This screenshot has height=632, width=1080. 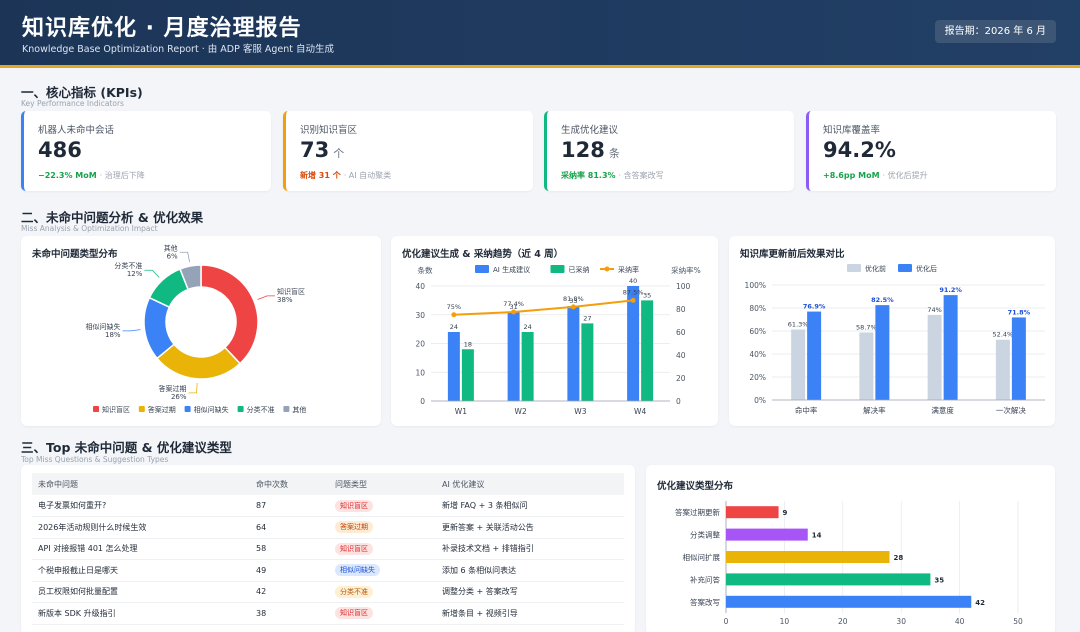 What do you see at coordinates (461, 411) in the screenshot?
I see `x-tick-label: W1` at bounding box center [461, 411].